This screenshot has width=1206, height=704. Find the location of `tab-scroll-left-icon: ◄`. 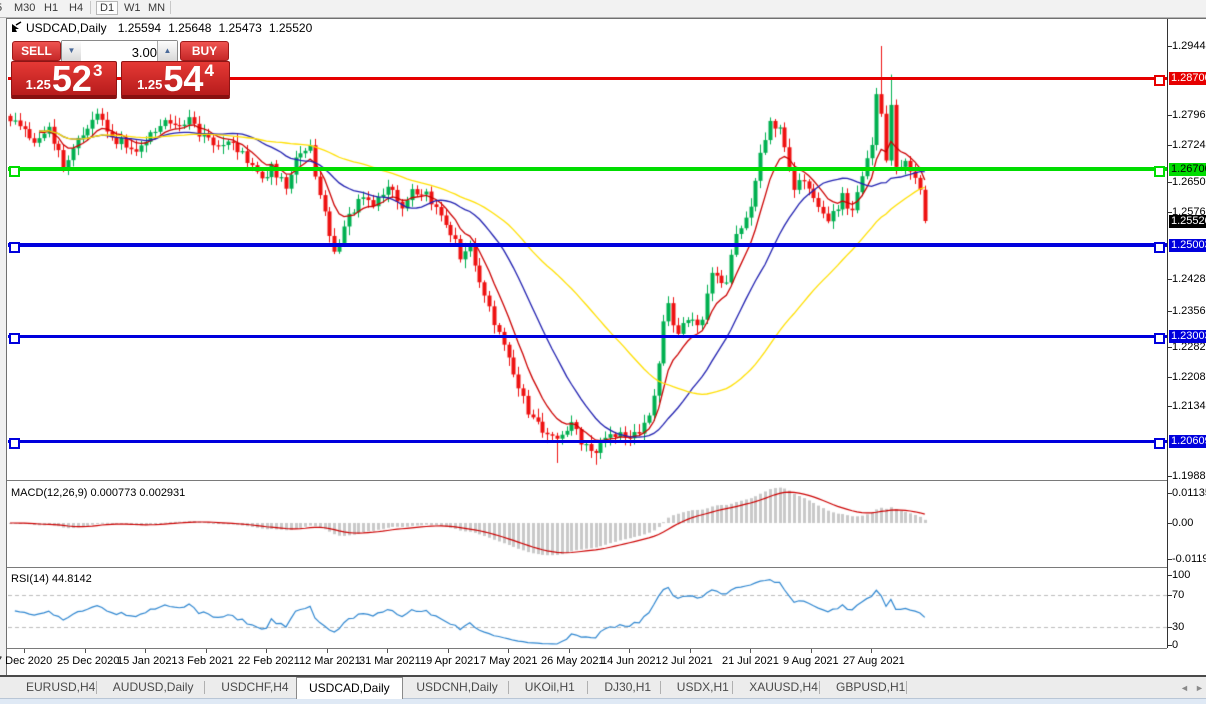

tab-scroll-left-icon: ◄ is located at coordinates (1184, 688).